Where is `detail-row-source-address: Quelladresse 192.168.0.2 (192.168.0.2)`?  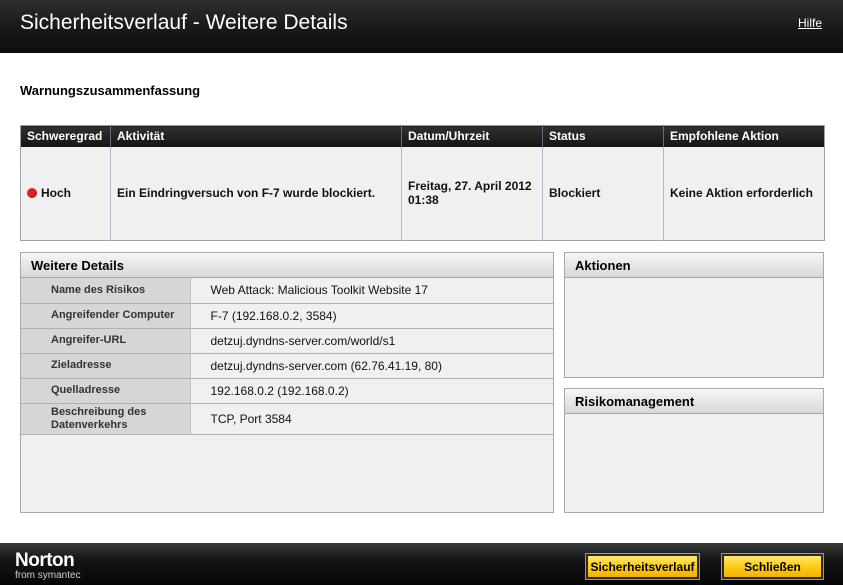
detail-row-source-address: Quelladresse 192.168.0.2 (192.168.0.2) is located at coordinates (287, 391).